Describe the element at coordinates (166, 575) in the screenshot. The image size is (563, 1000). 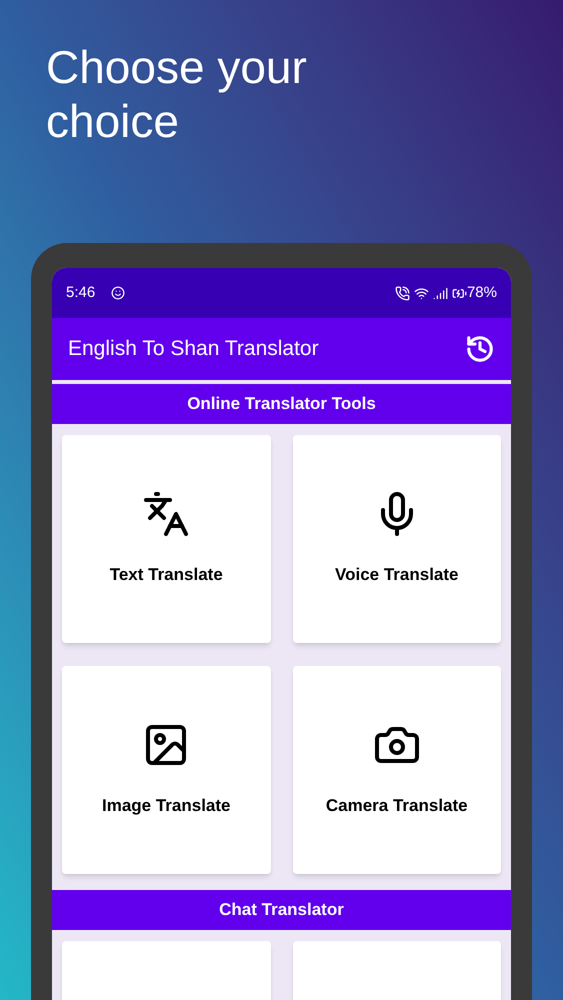
I see `tool-label: Text Translate` at that location.